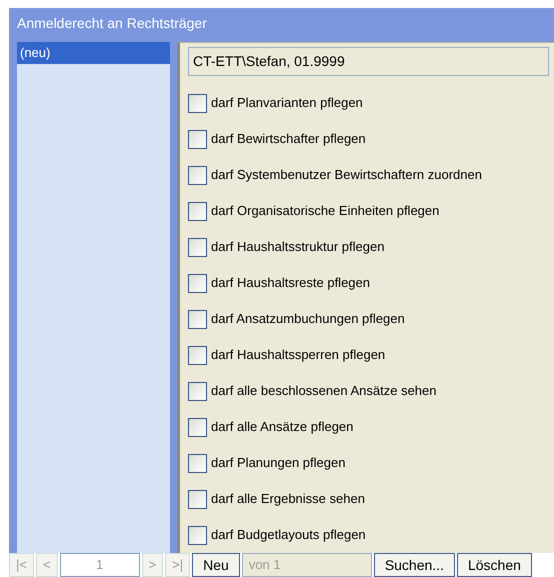  Describe the element at coordinates (93, 53) in the screenshot. I see `list-item: (neu)` at that location.